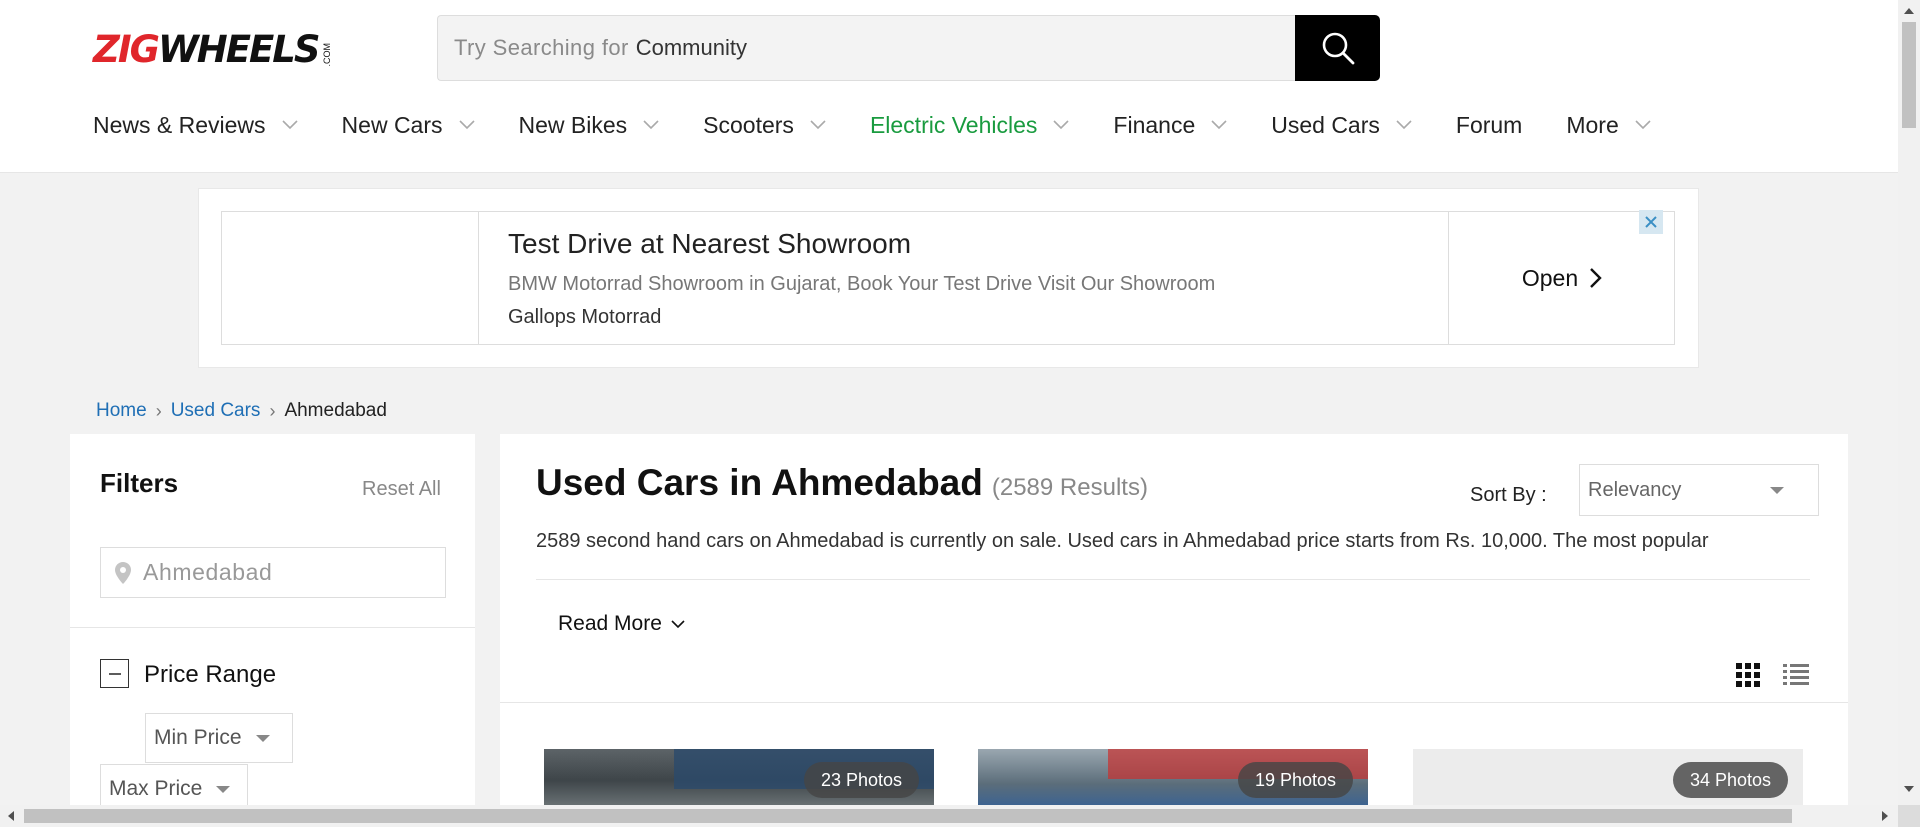  I want to click on nav-label: New Cars, so click(392, 124).